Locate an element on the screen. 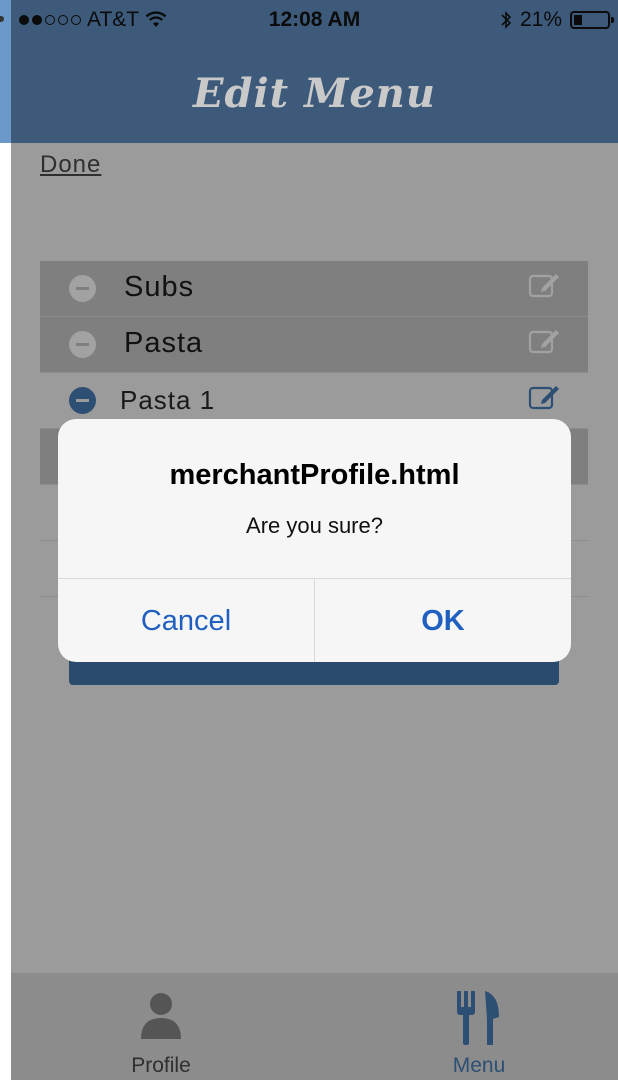  cancel-button: Cancel is located at coordinates (186, 620).